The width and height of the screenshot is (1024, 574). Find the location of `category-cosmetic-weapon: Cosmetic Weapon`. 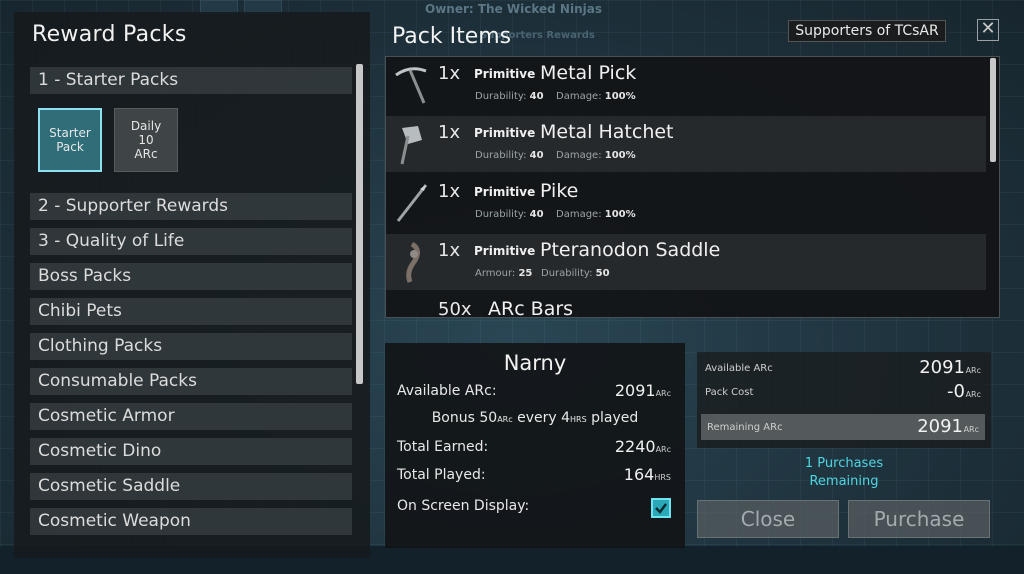

category-cosmetic-weapon: Cosmetic Weapon is located at coordinates (191, 521).